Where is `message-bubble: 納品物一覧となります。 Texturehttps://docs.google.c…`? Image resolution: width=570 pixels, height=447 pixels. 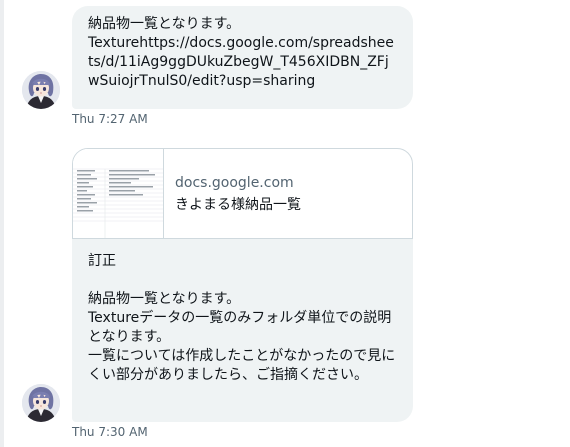
message-bubble: 納品物一覧となります。 Texturehttps://docs.google.c… is located at coordinates (242, 57).